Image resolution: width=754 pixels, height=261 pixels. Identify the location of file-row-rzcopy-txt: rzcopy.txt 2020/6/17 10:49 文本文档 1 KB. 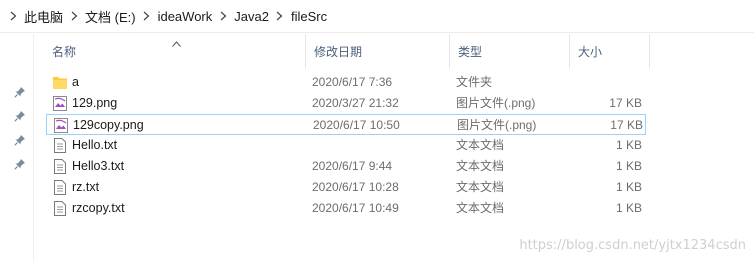
(346, 208).